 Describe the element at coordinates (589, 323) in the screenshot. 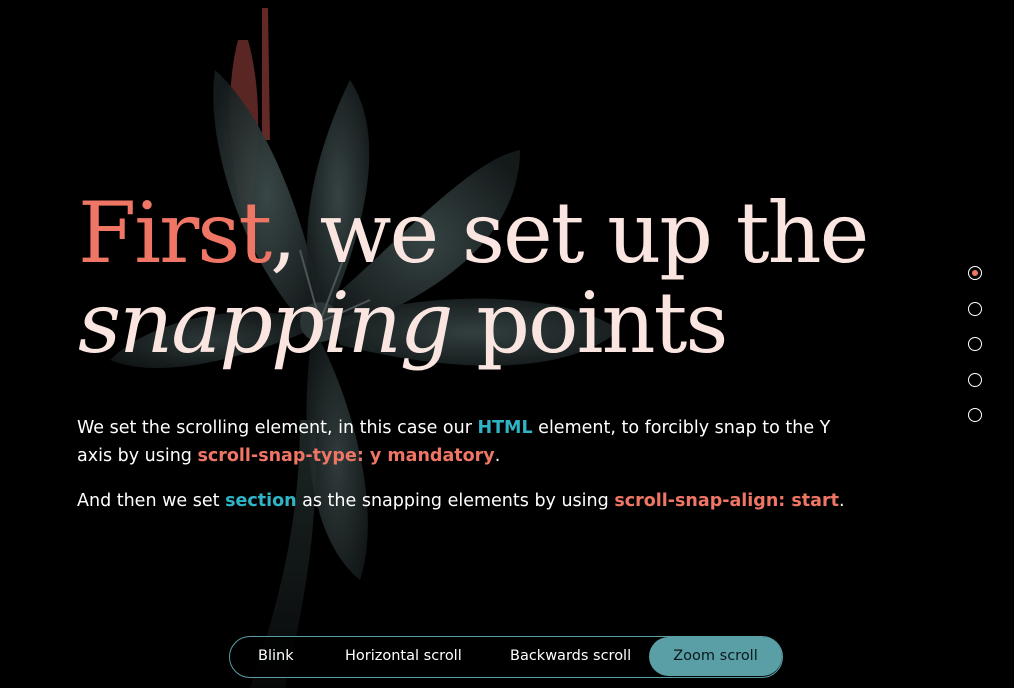

I see `heading-line-2-rest: points` at that location.